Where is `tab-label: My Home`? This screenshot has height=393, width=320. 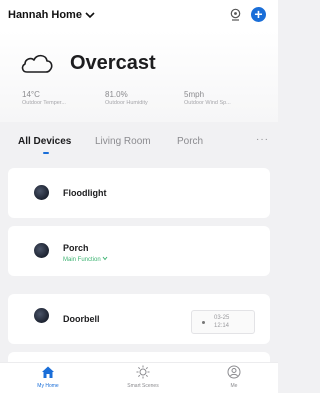
tab-label: My Home is located at coordinates (48, 386).